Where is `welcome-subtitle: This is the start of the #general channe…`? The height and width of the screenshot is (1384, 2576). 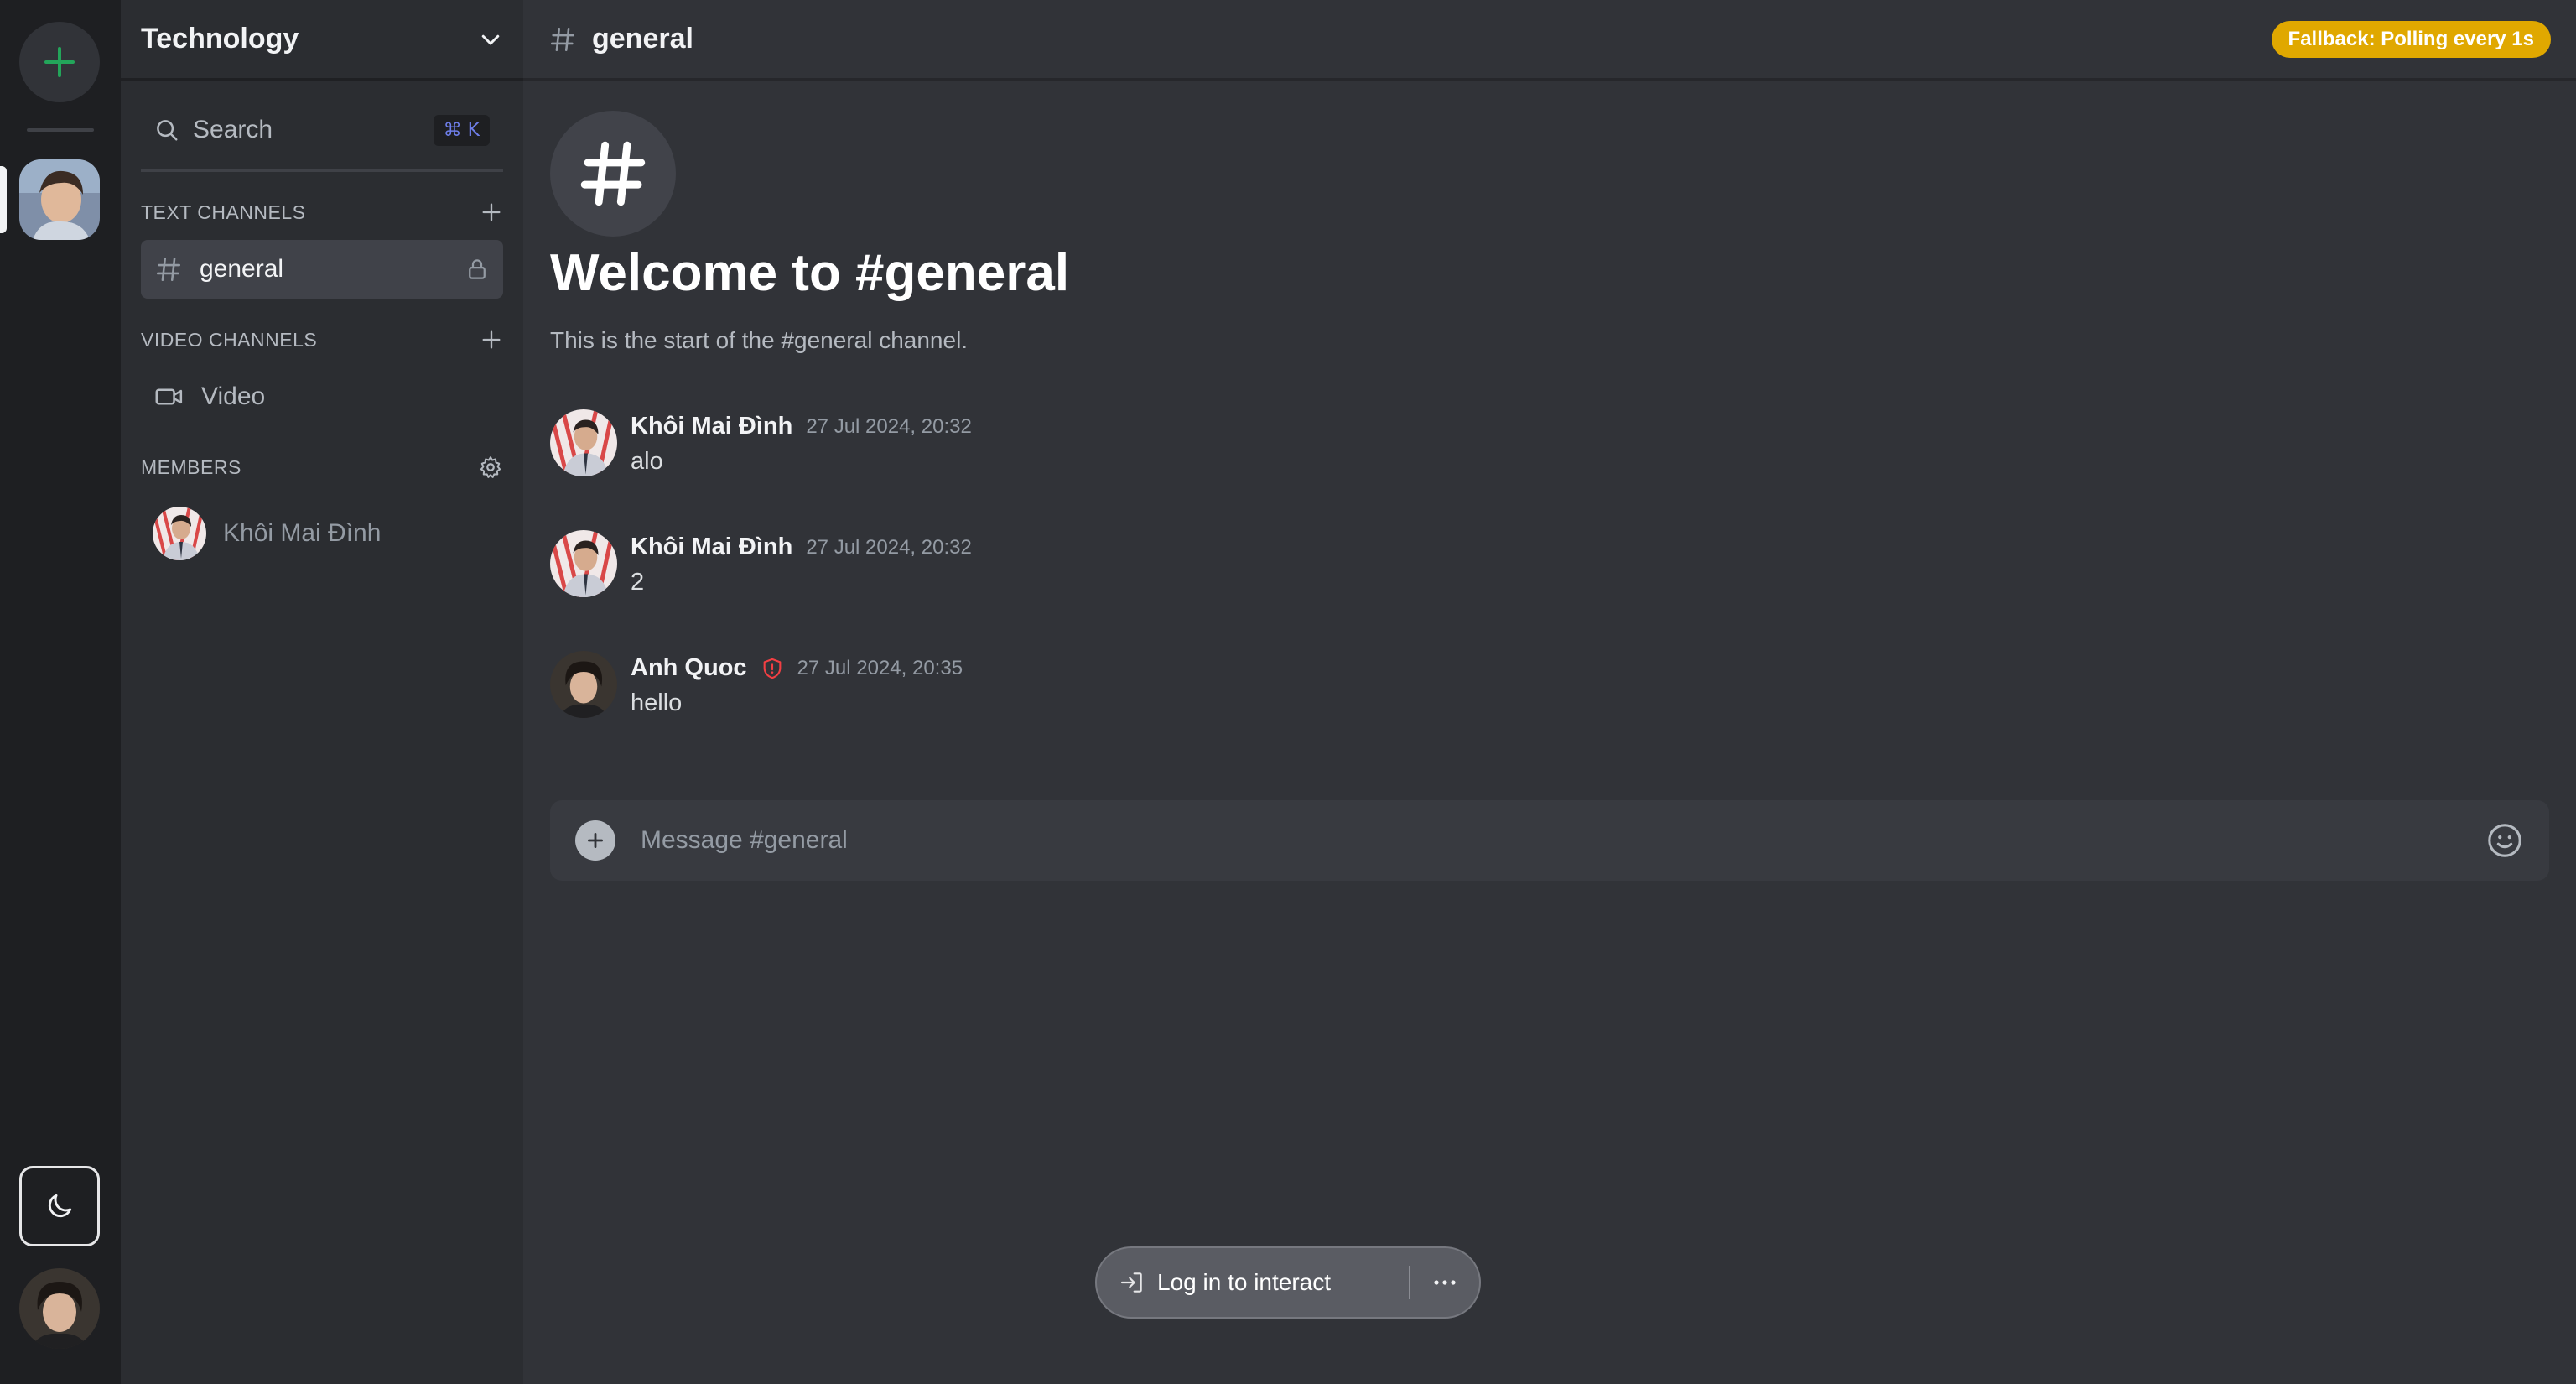
welcome-subtitle: This is the start of the #general channe… is located at coordinates (759, 340).